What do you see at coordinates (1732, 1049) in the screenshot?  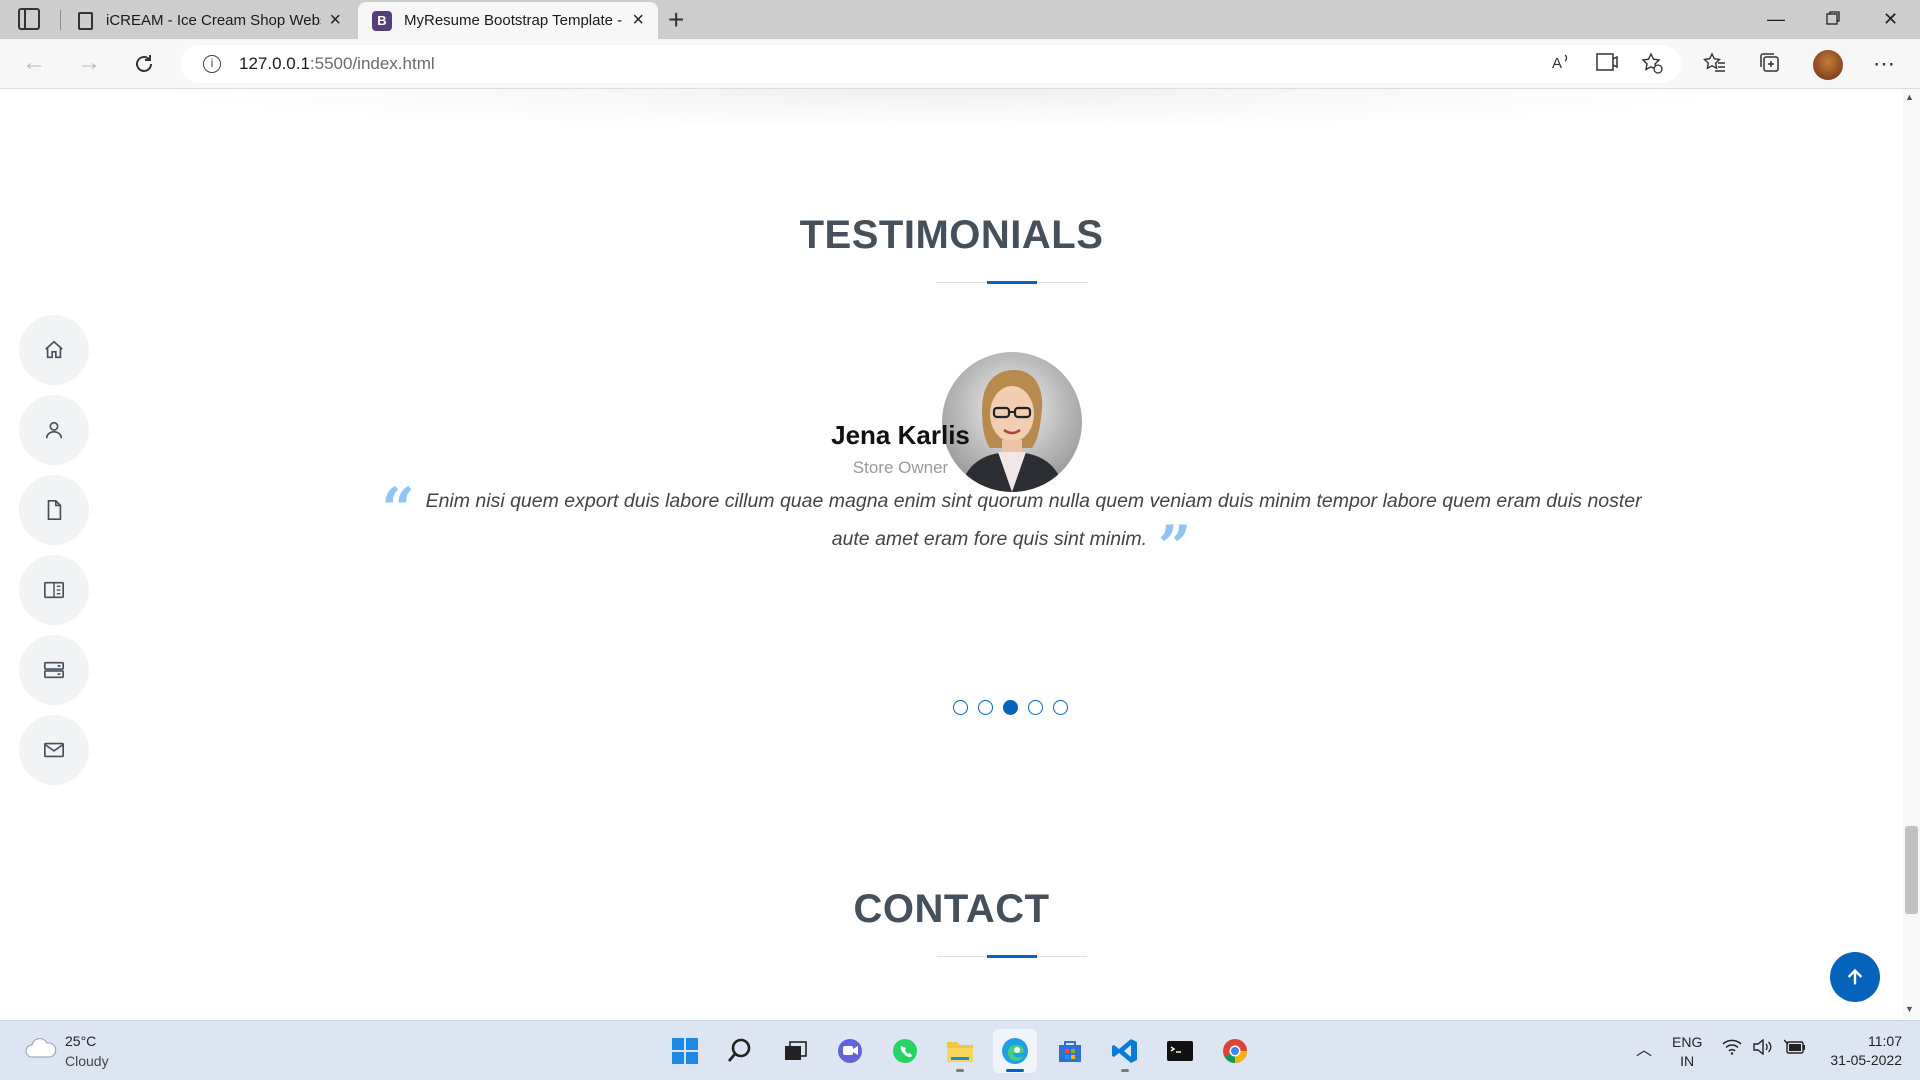 I see `wifi-icon` at bounding box center [1732, 1049].